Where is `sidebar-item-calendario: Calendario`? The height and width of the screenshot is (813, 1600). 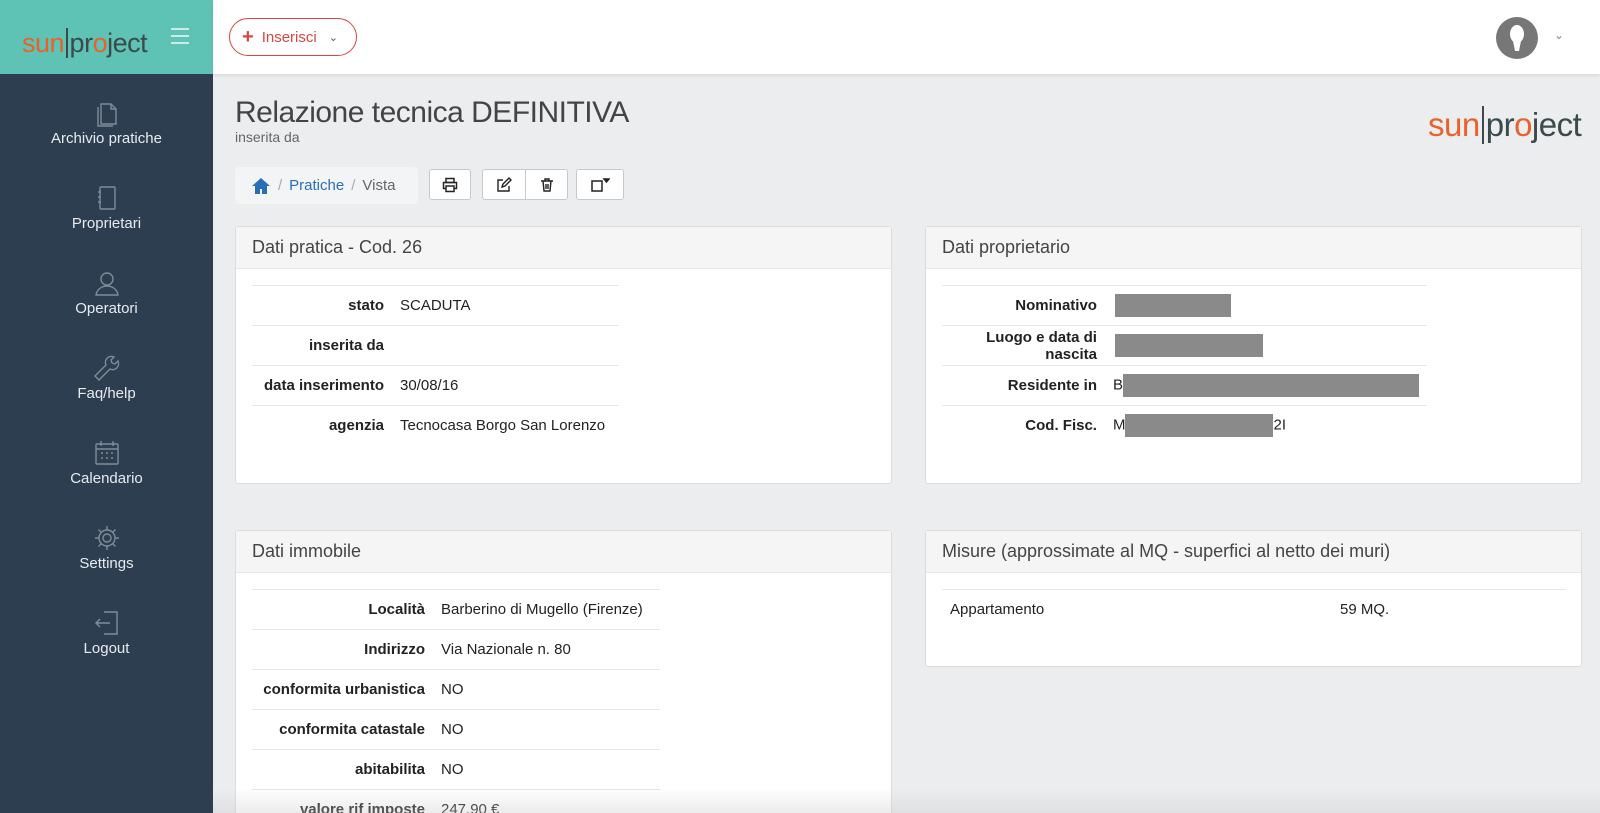 sidebar-item-calendario: Calendario is located at coordinates (106, 462).